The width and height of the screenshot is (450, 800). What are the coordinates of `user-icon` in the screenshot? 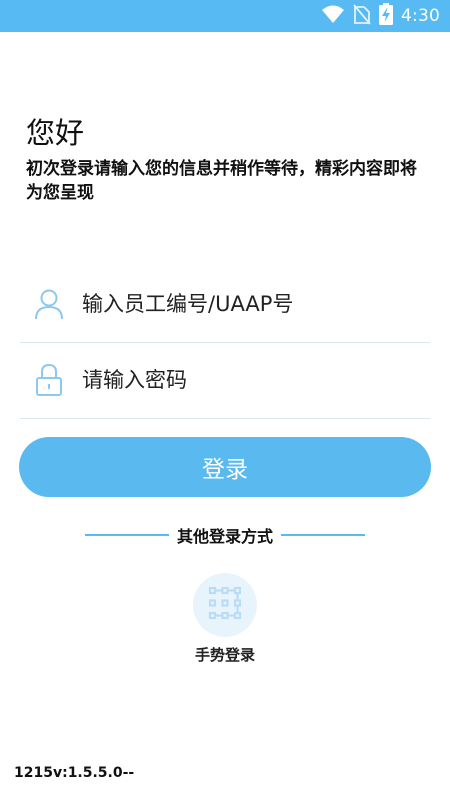 It's located at (49, 304).